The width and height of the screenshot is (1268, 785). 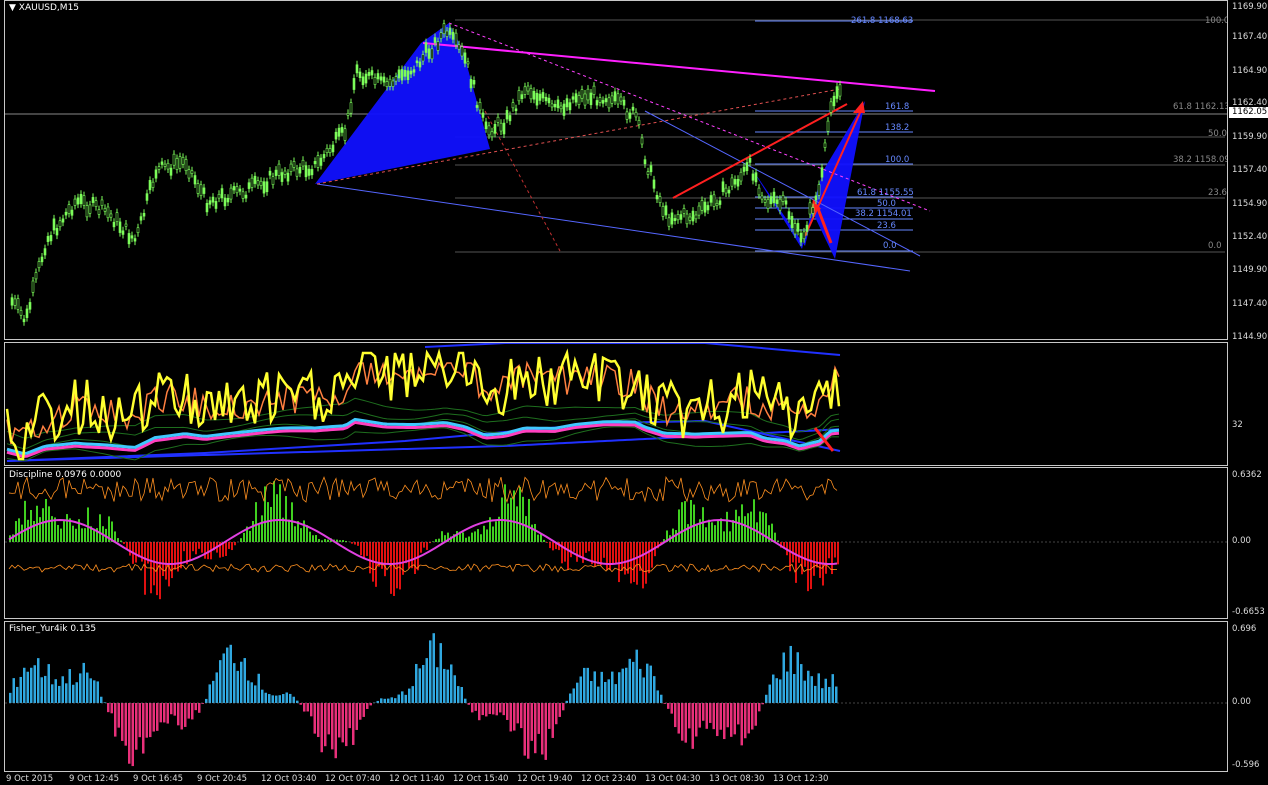 I want to click on fib-label-2618: 261.8 1168.63, so click(x=882, y=21).